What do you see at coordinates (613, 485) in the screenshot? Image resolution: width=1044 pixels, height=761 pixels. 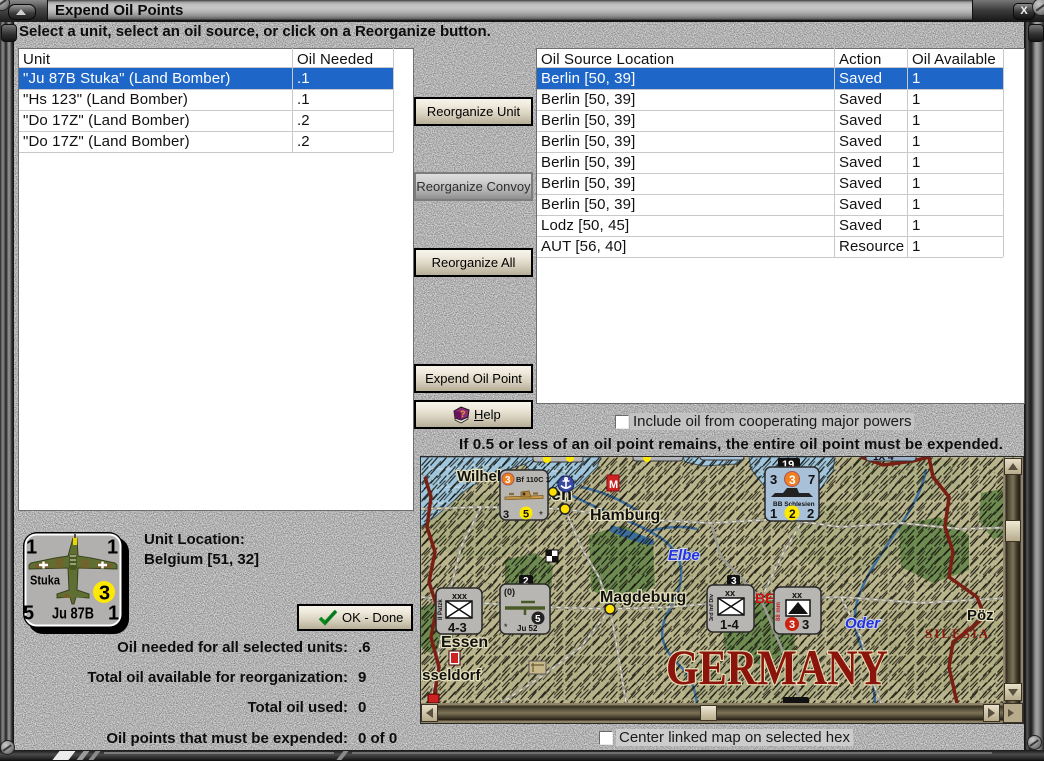 I see `svg-text: M` at bounding box center [613, 485].